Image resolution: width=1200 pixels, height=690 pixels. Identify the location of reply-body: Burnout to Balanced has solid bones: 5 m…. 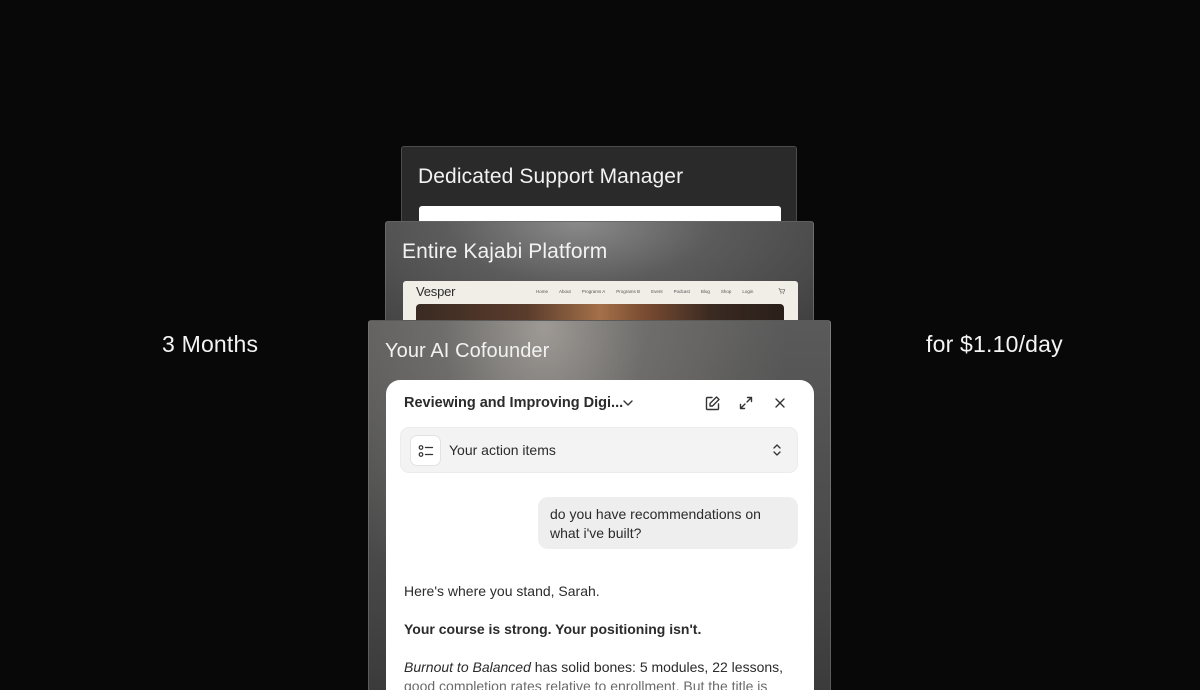
(600, 674).